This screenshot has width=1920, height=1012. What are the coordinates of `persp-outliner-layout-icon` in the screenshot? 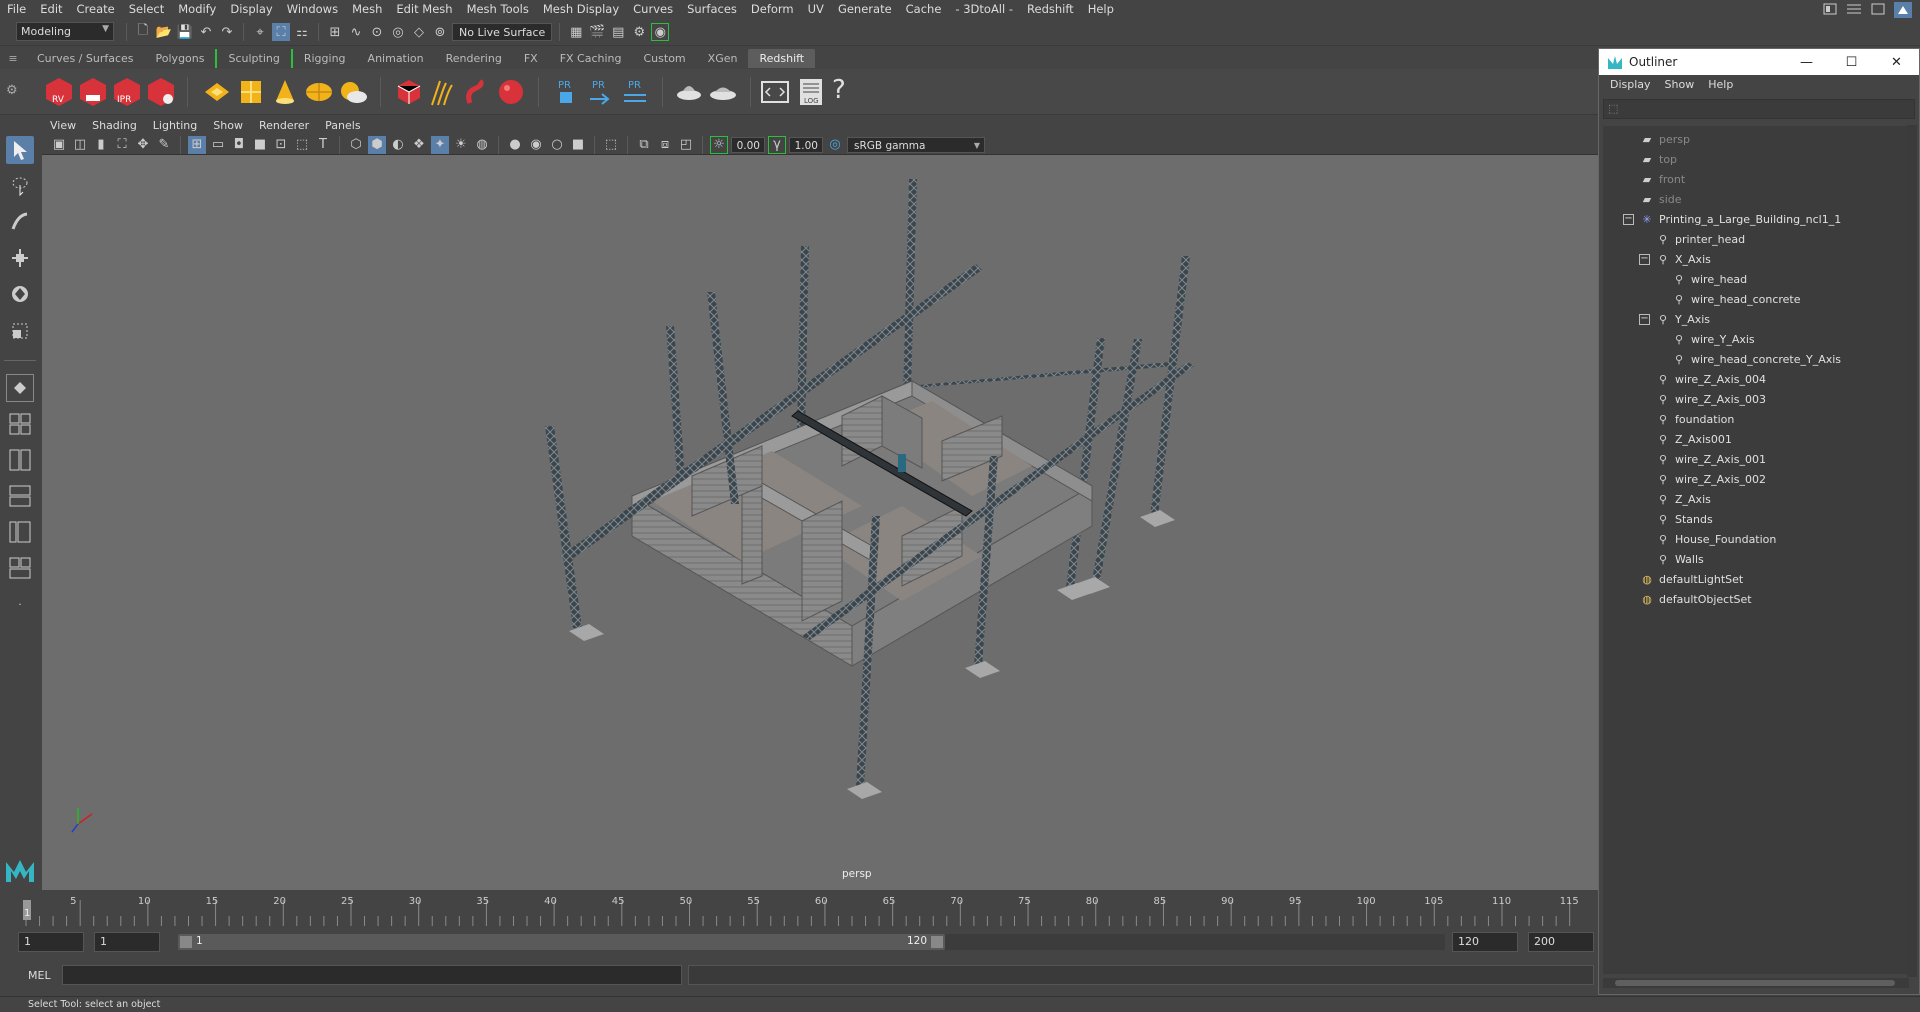 It's located at (20, 532).